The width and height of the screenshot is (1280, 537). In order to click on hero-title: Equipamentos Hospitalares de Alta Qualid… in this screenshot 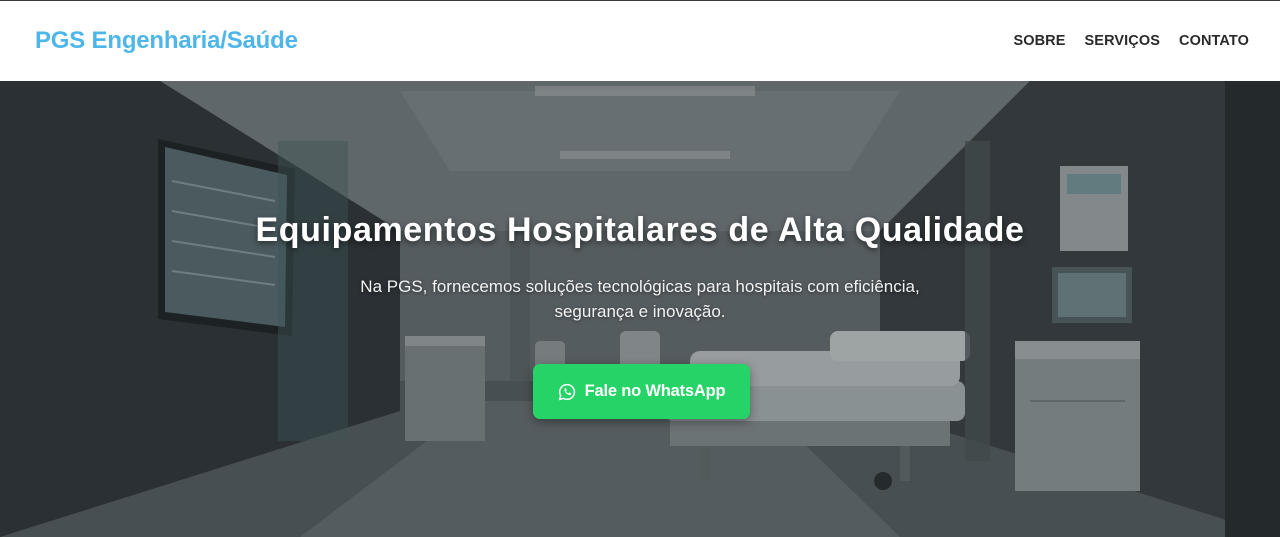, I will do `click(640, 230)`.